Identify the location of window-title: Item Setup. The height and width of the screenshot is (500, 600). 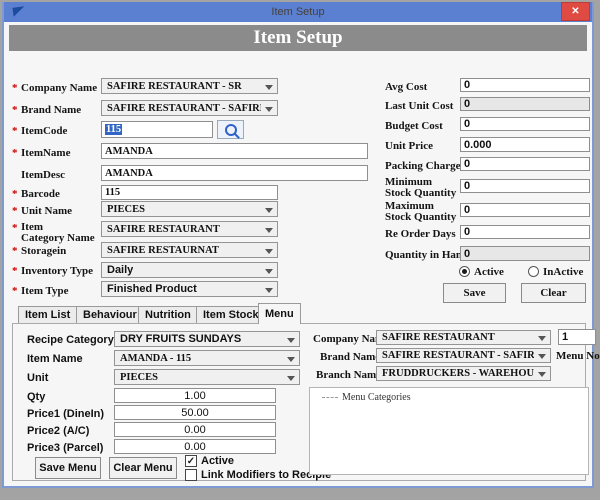
(298, 12).